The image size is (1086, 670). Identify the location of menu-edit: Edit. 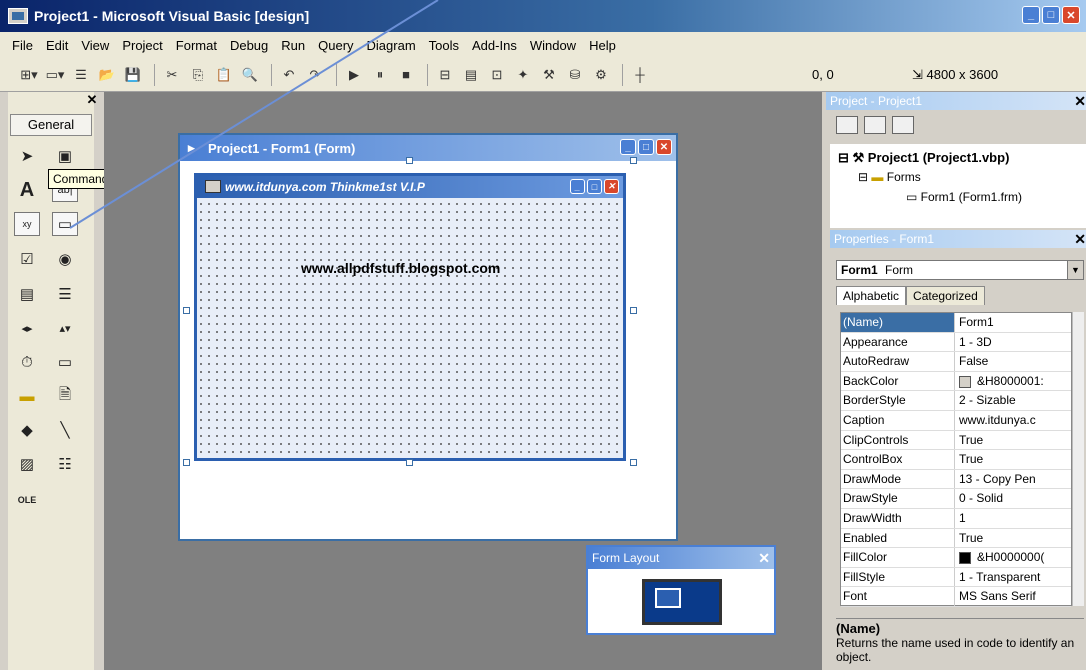
(57, 45).